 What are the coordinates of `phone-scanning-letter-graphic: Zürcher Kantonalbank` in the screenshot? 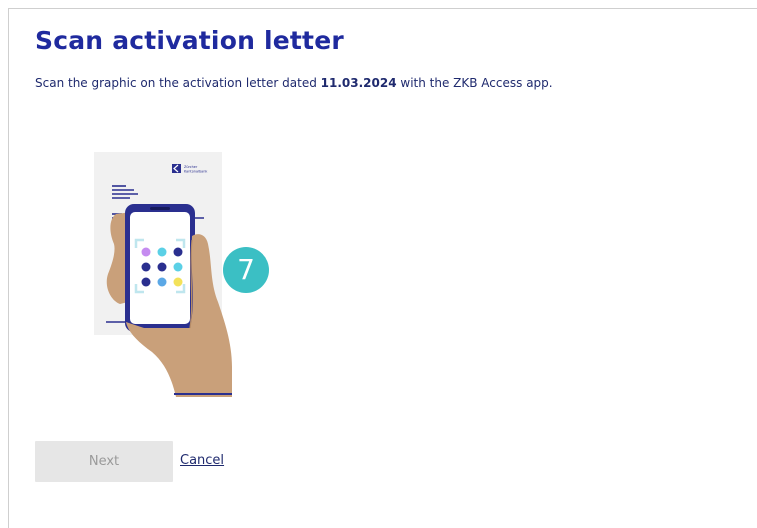 It's located at (163, 274).